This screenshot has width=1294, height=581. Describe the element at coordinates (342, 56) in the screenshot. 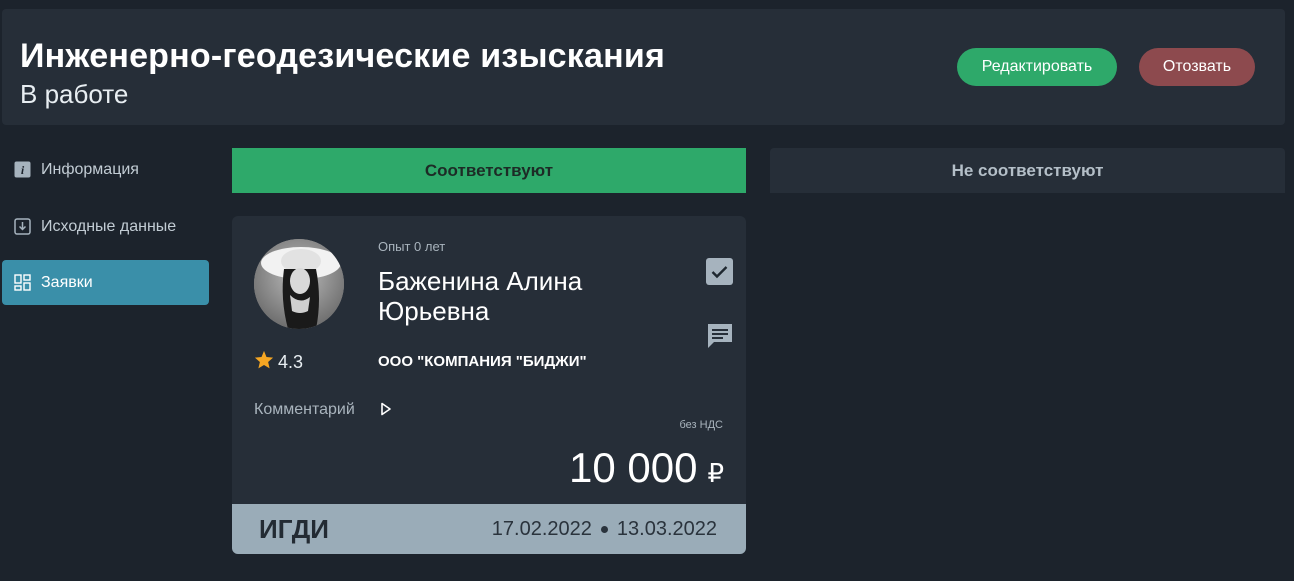

I see `page-title: Инженерно-геодезические изыскания` at that location.